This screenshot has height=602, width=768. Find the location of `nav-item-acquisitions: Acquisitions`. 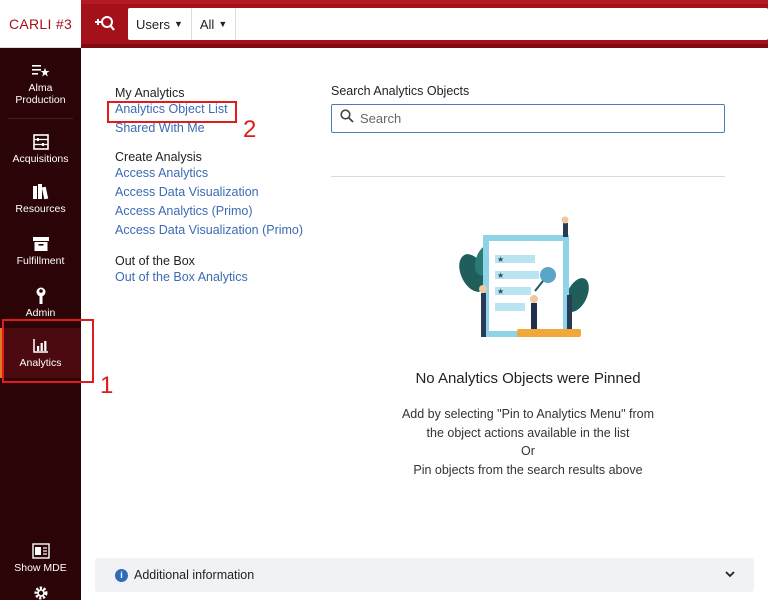

nav-item-acquisitions: Acquisitions is located at coordinates (40, 149).